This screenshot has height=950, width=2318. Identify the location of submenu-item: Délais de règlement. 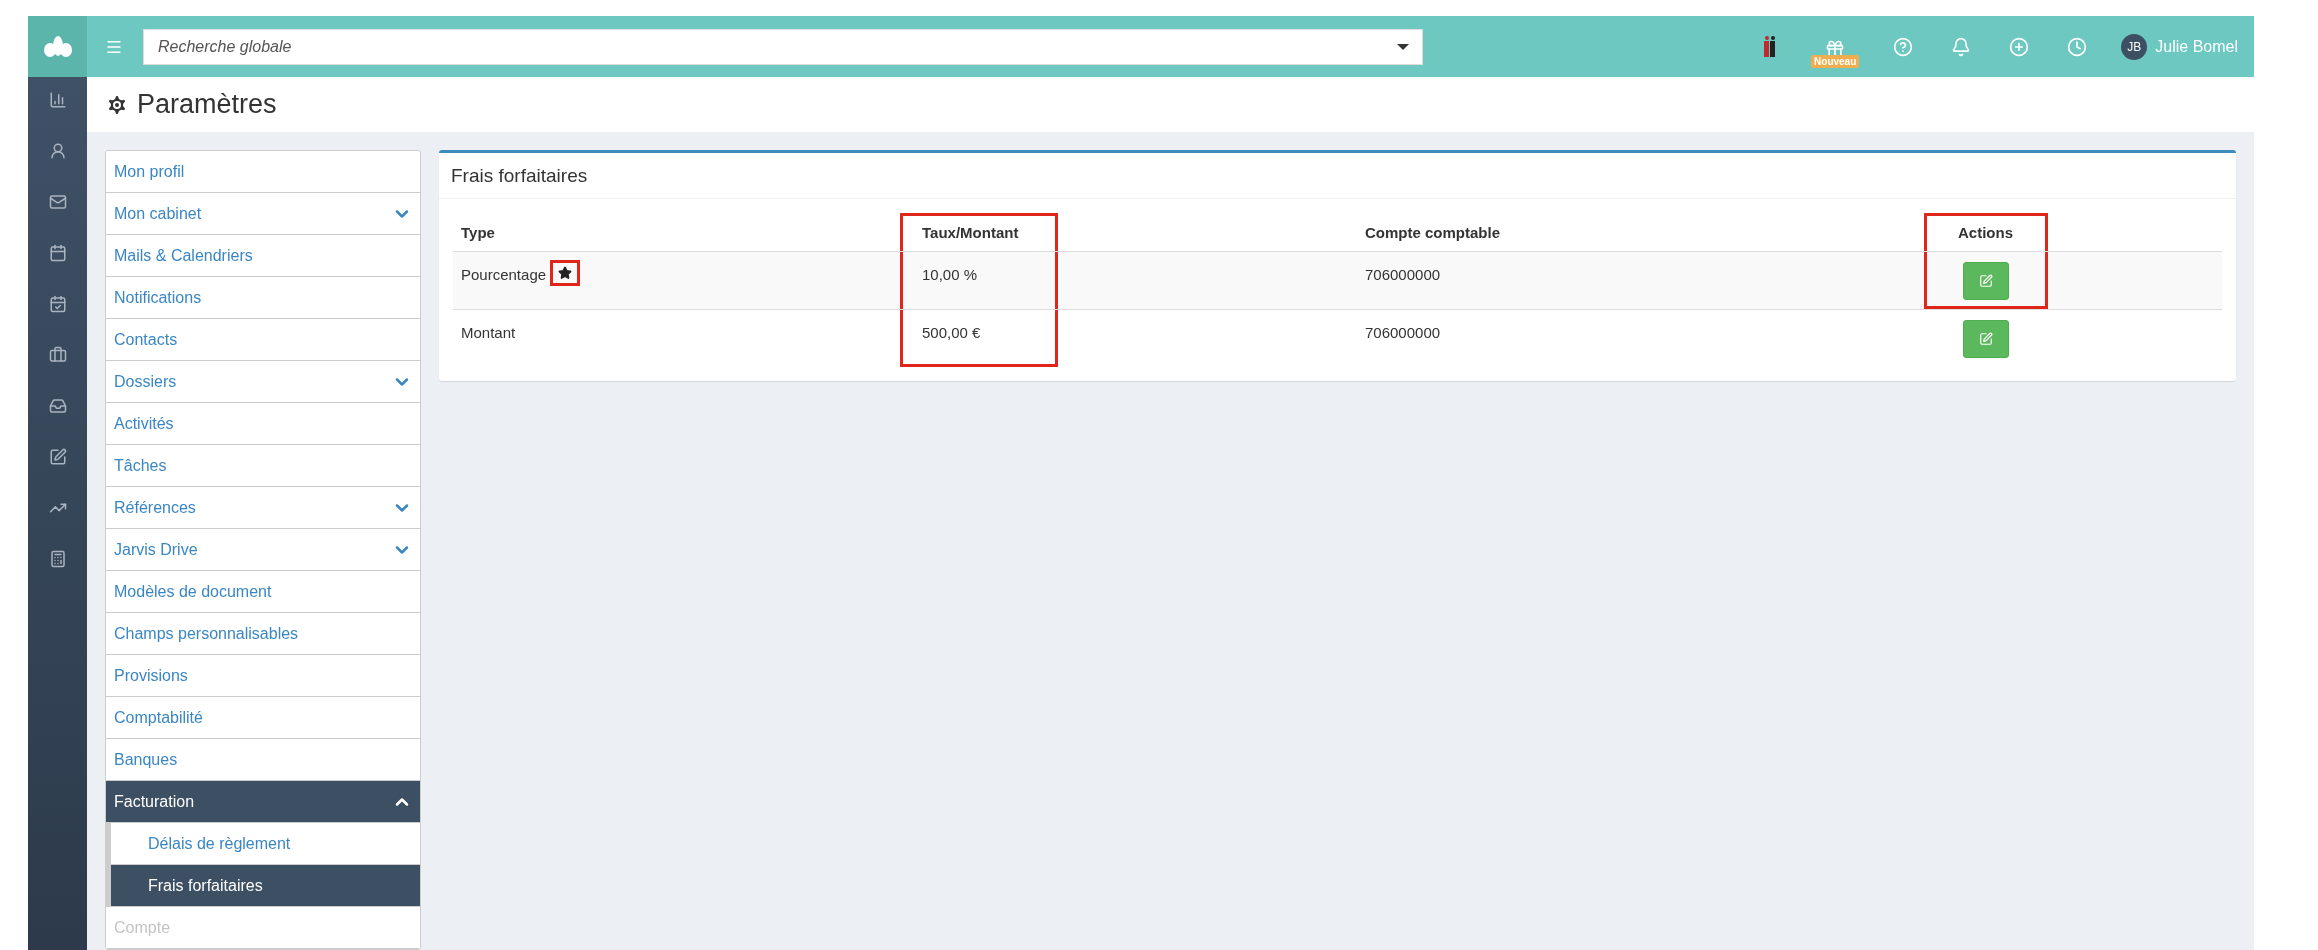
(263, 844).